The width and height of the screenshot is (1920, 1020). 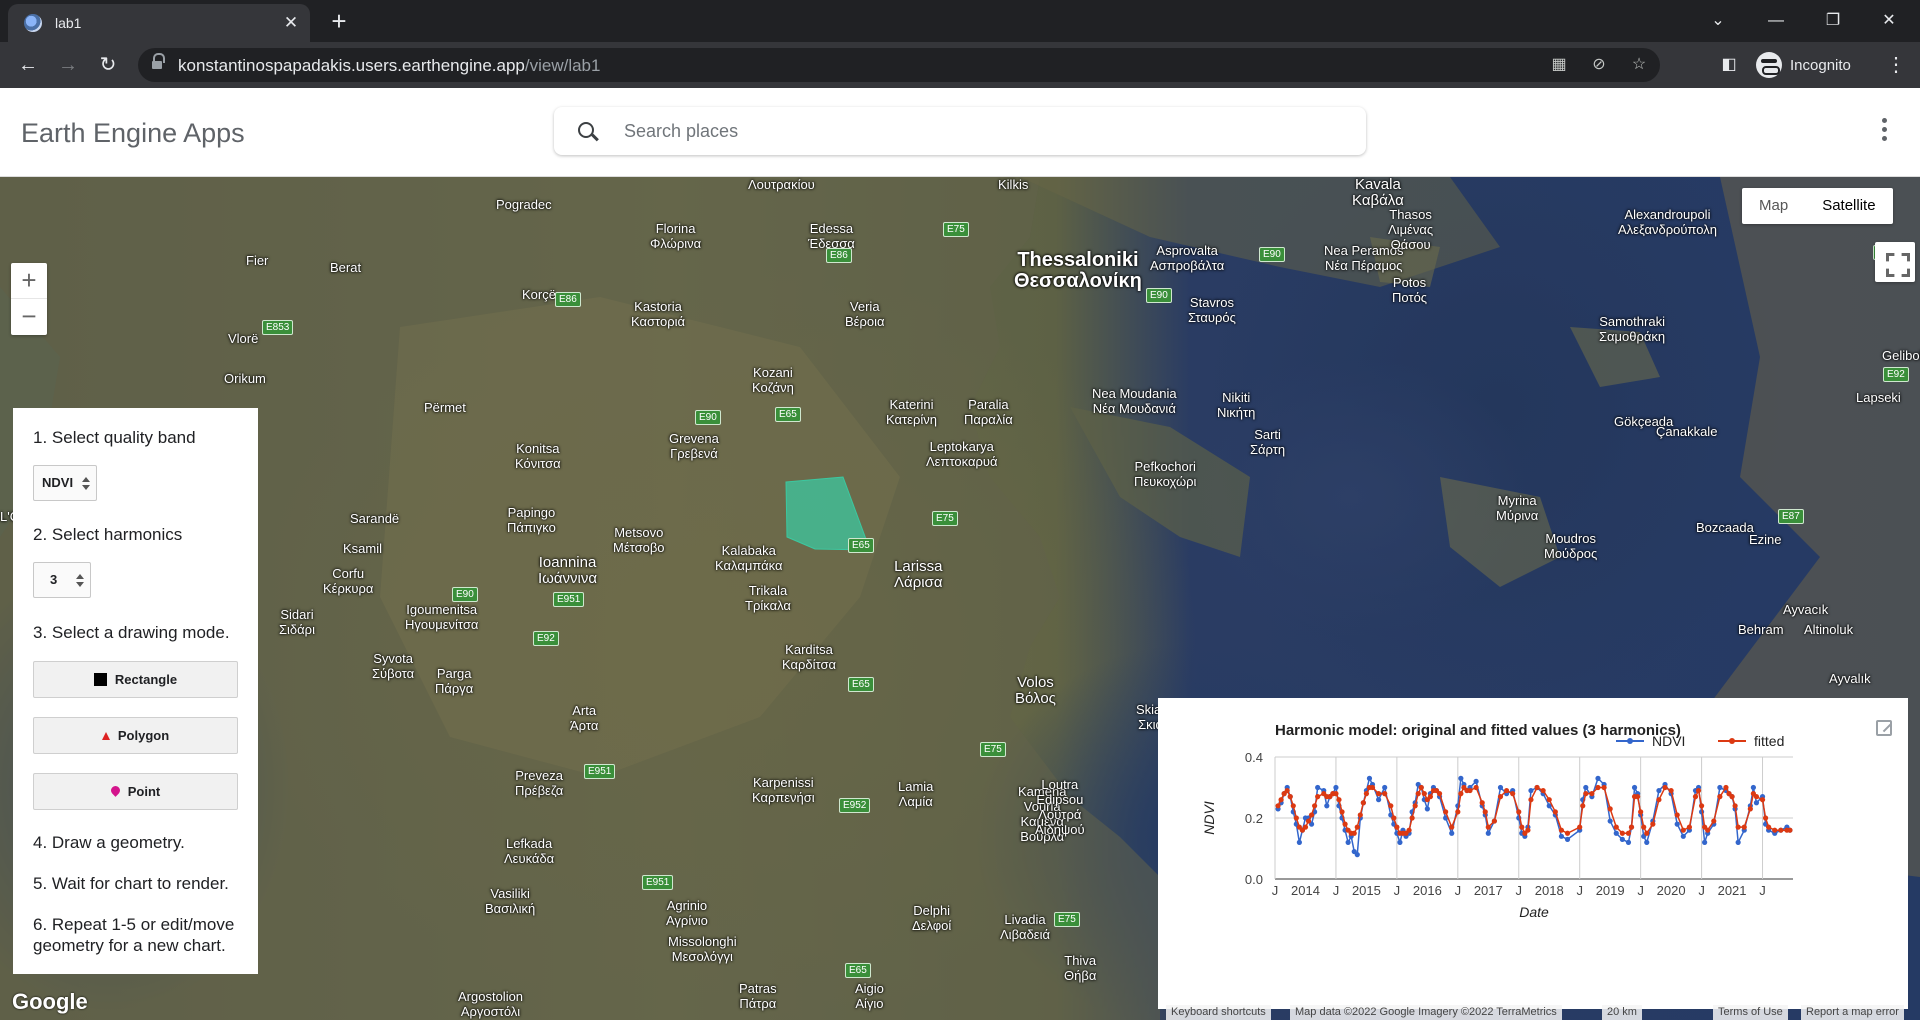 I want to click on terms-of-use-link: Terms of Use, so click(x=1750, y=1012).